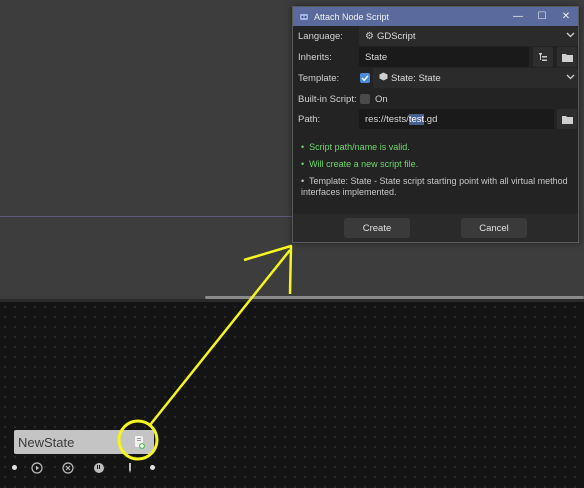 Image resolution: width=584 pixels, height=488 pixels. I want to click on node-icon, so click(383, 78).